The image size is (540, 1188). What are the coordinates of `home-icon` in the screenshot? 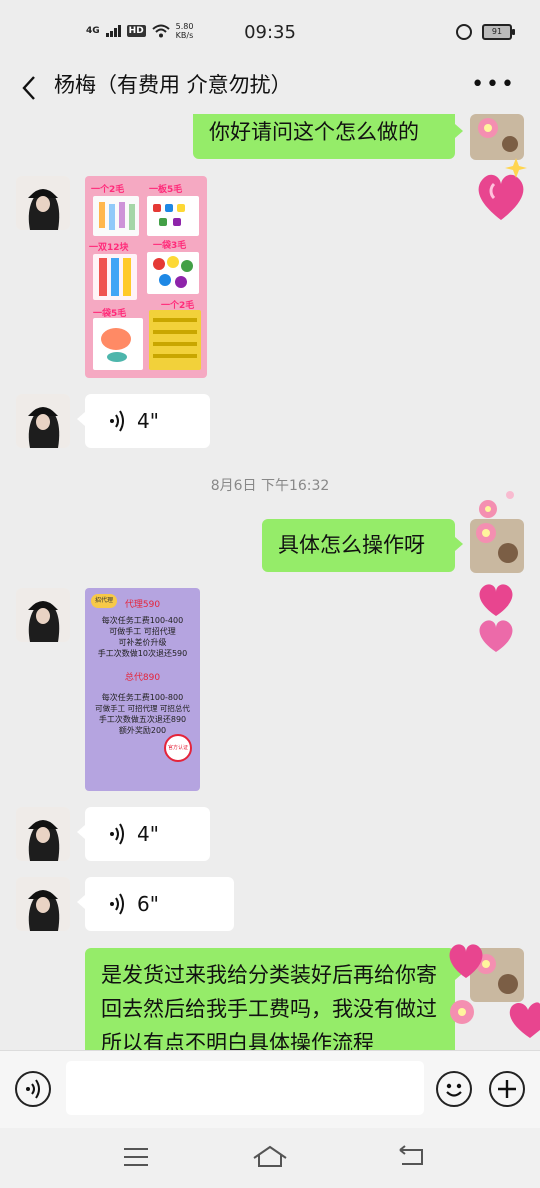 It's located at (270, 1156).